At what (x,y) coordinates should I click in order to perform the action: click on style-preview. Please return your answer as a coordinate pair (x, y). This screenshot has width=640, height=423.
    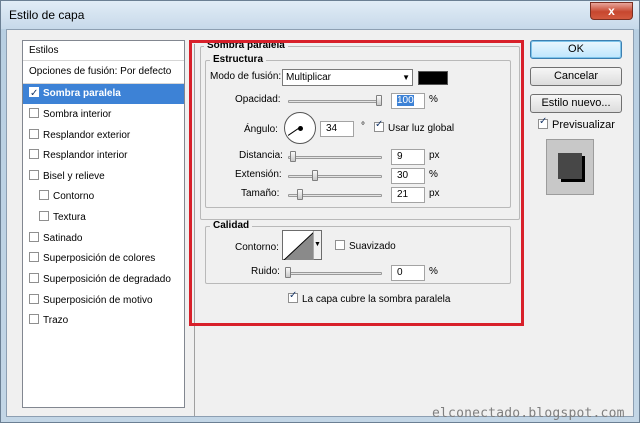
    Looking at the image, I should click on (570, 167).